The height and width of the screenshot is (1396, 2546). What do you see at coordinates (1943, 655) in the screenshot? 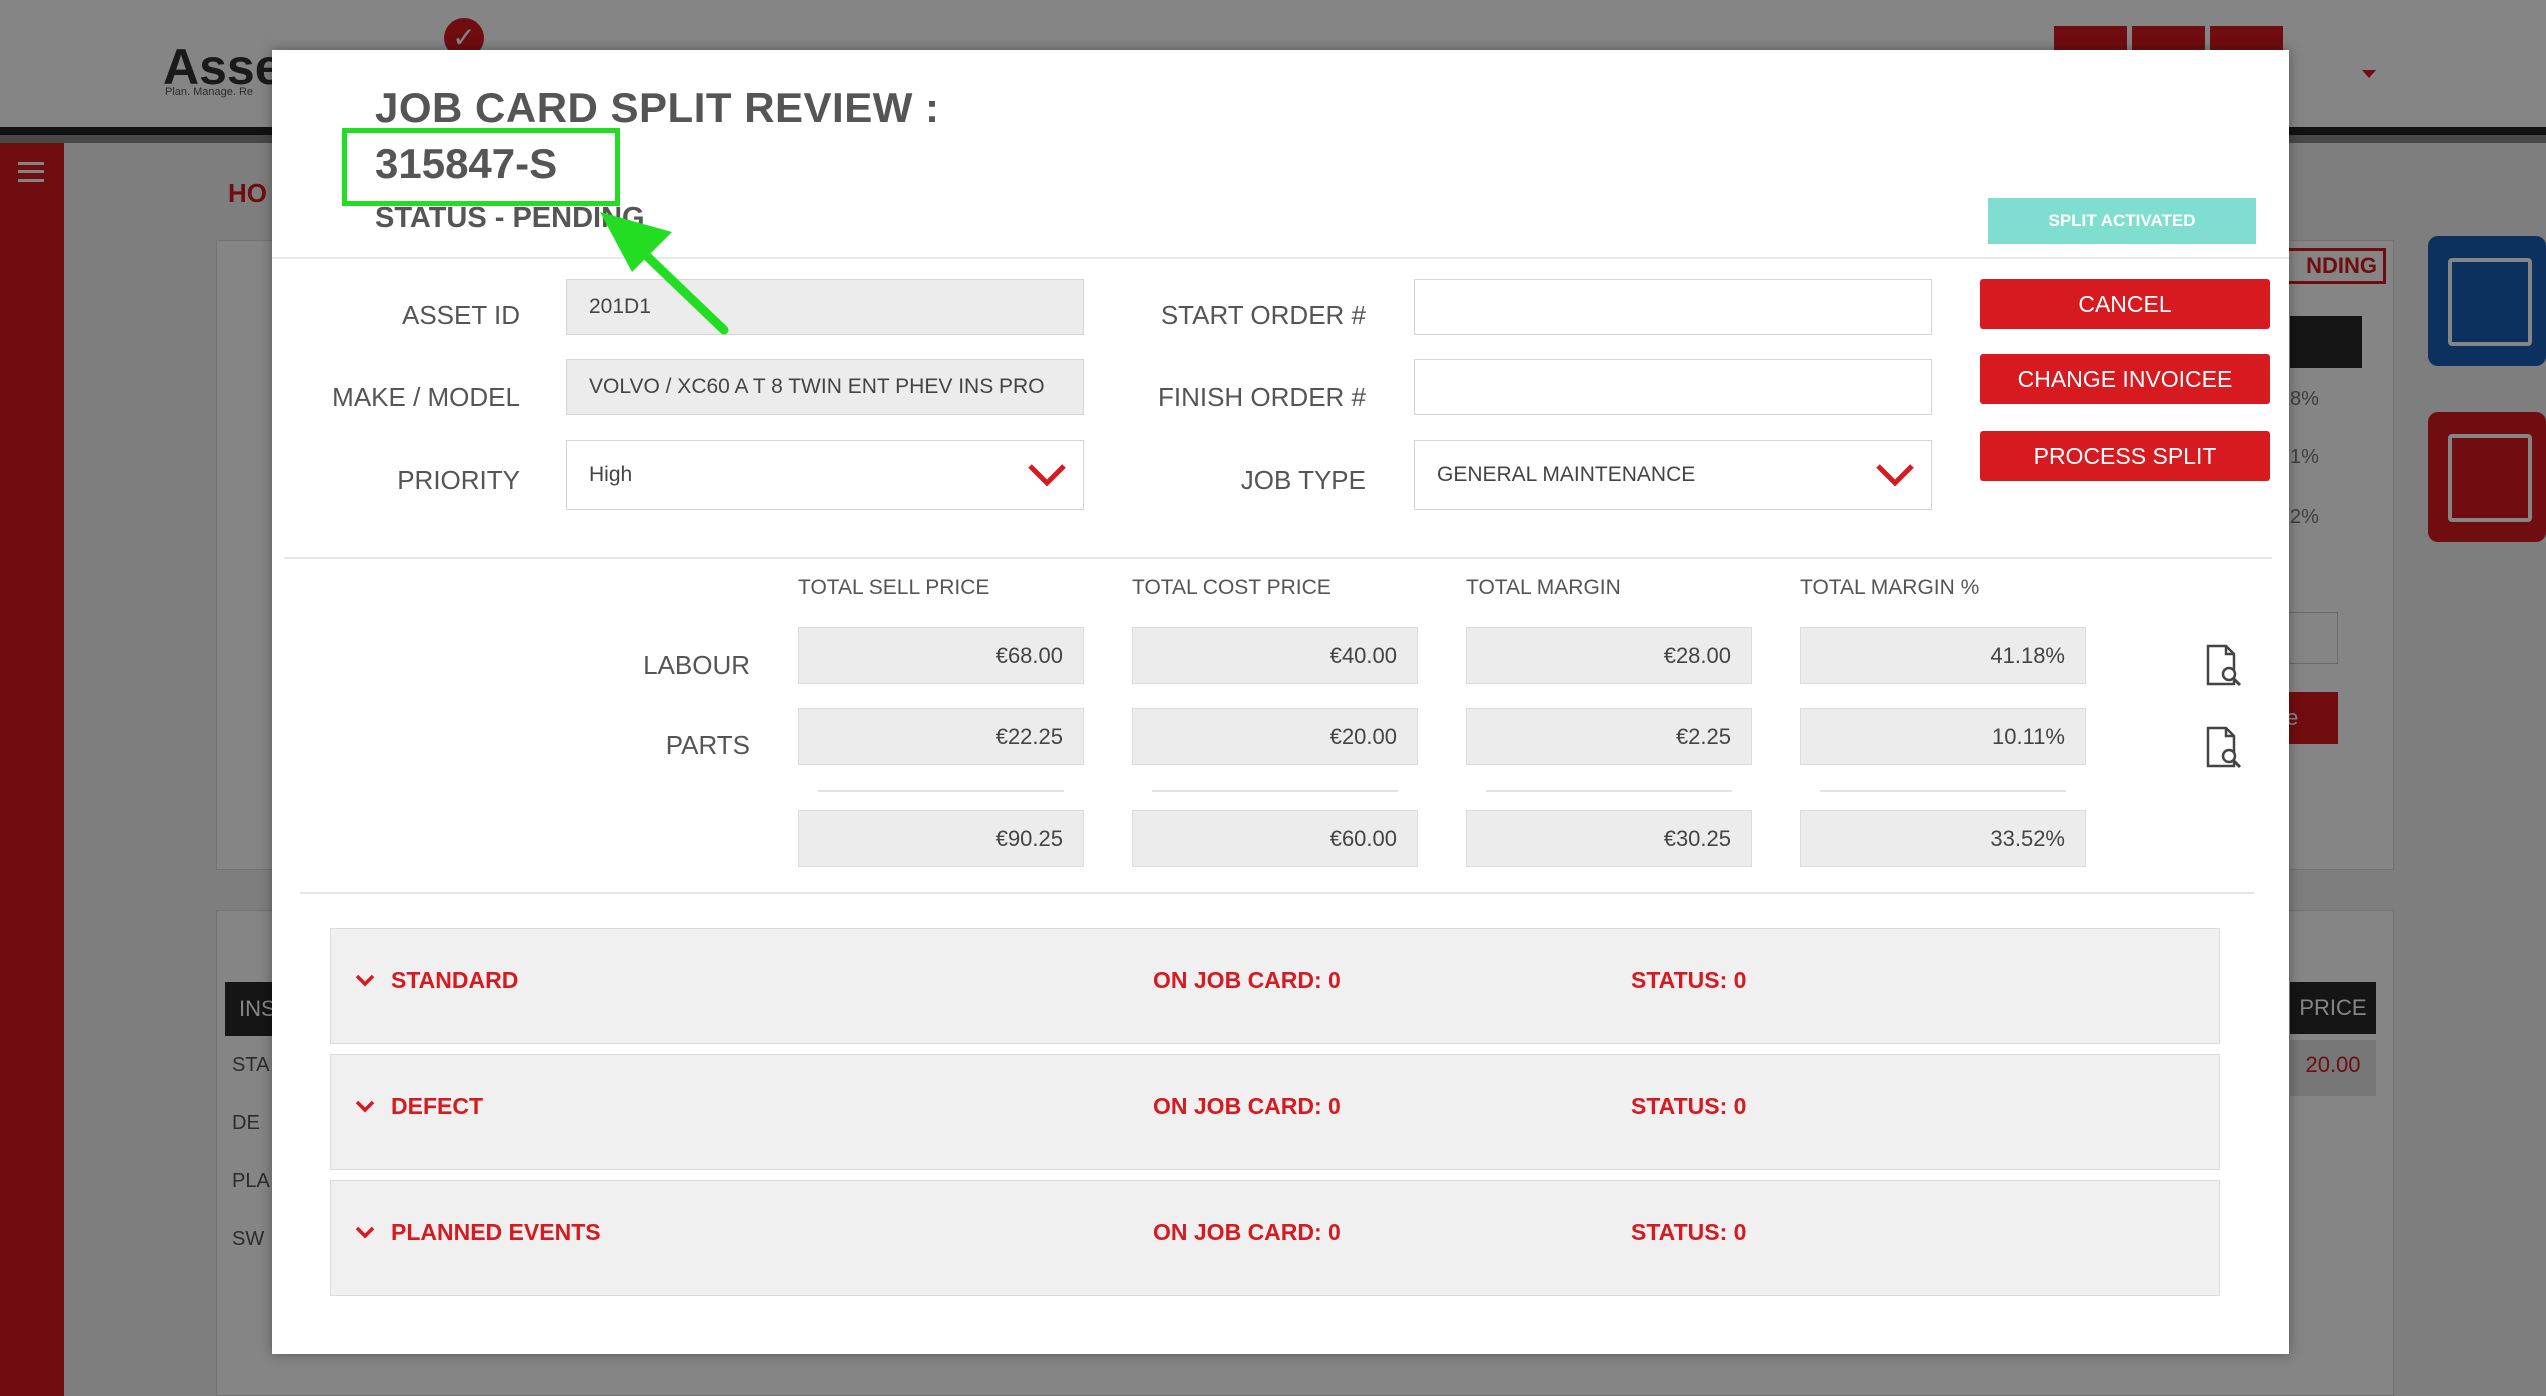
I see `labour-margin-pct: 41.18%` at bounding box center [1943, 655].